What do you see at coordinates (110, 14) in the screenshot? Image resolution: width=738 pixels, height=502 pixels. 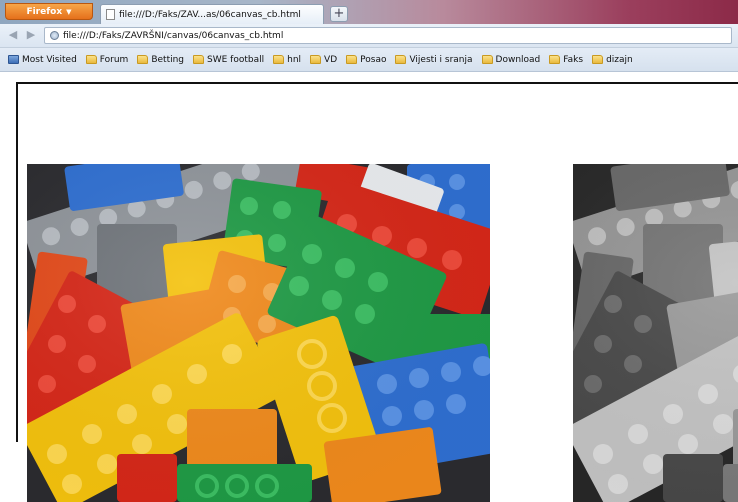 I see `page-icon` at bounding box center [110, 14].